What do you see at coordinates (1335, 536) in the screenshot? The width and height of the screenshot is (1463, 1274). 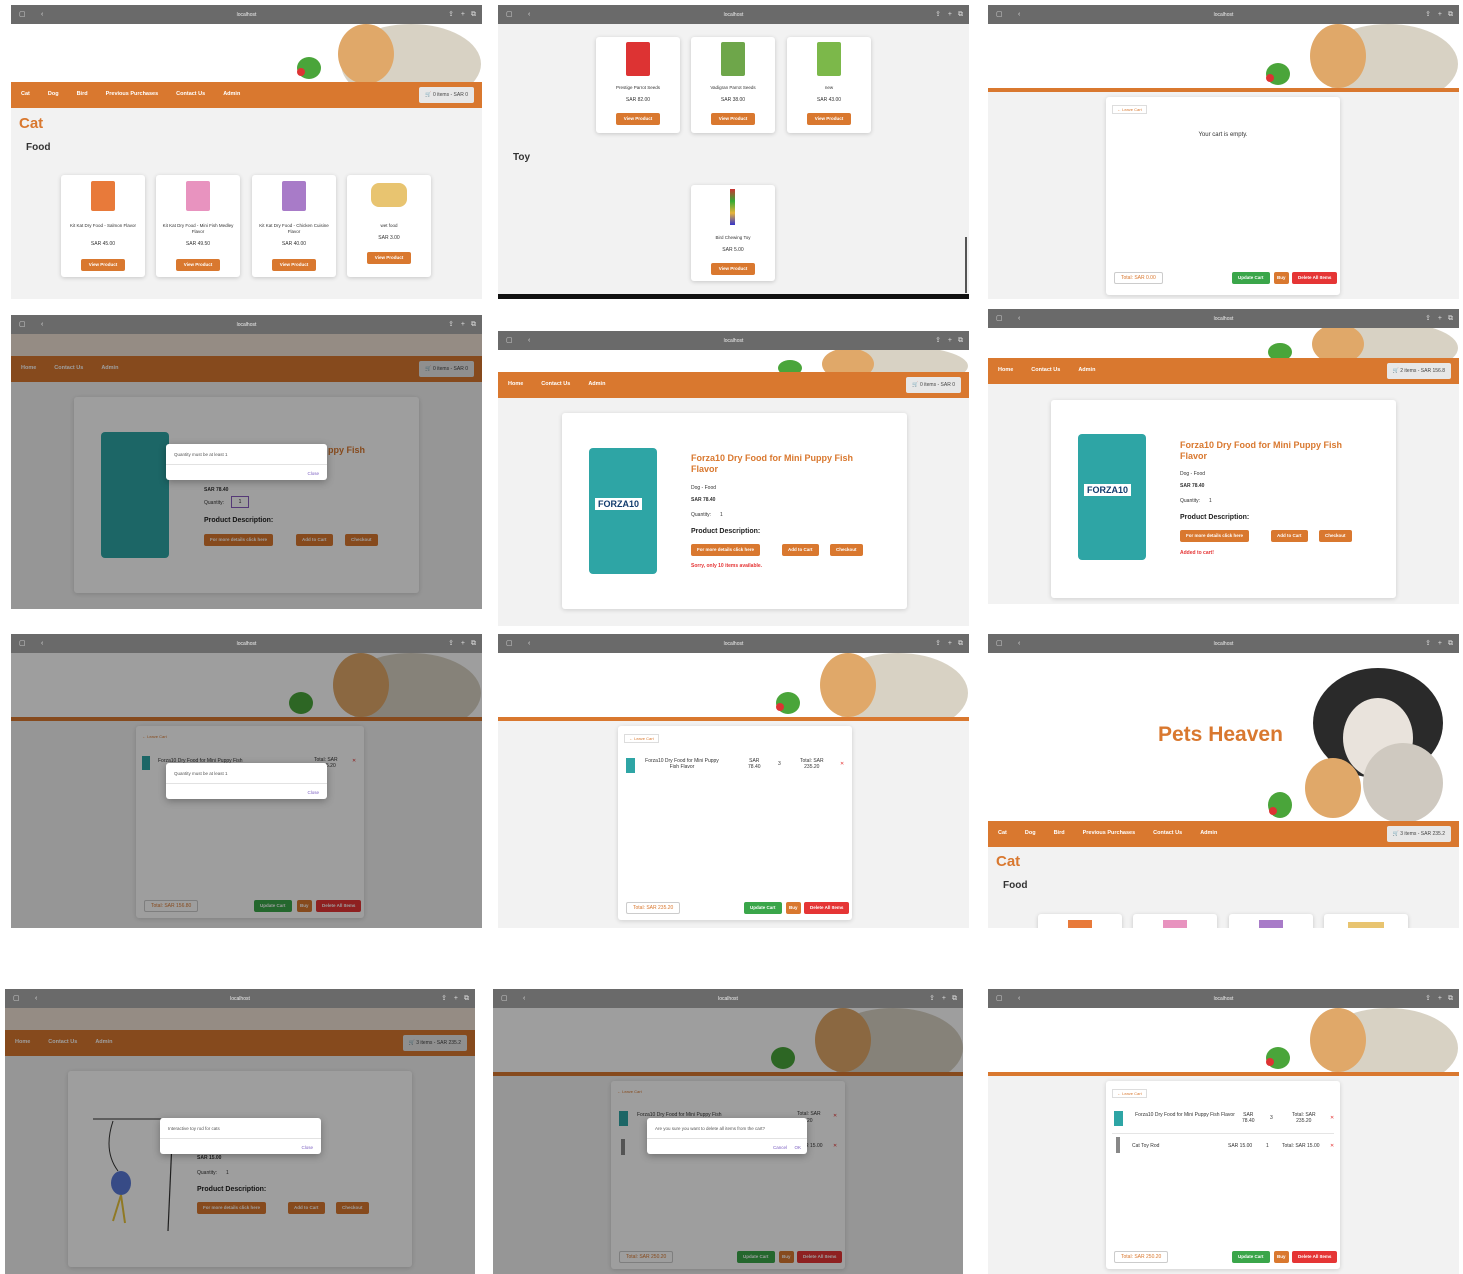 I see `checkout-button: Checkout` at bounding box center [1335, 536].